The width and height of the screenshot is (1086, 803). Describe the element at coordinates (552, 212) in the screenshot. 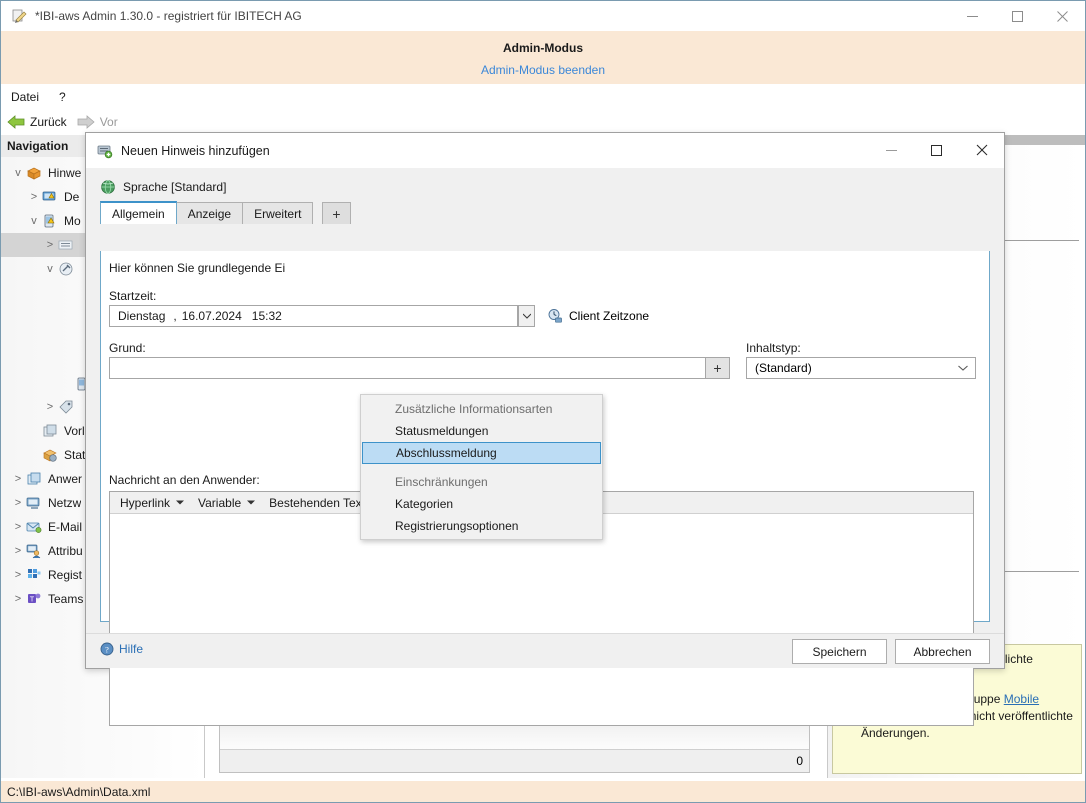

I see `dialog-tabstrip: Allgemein Anzeige Erweitert +` at that location.